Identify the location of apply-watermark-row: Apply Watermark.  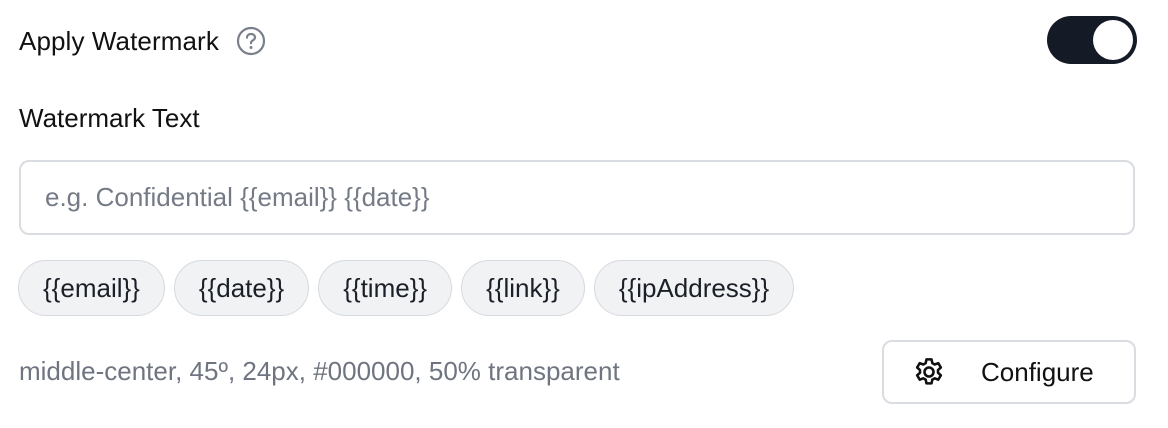
(142, 41).